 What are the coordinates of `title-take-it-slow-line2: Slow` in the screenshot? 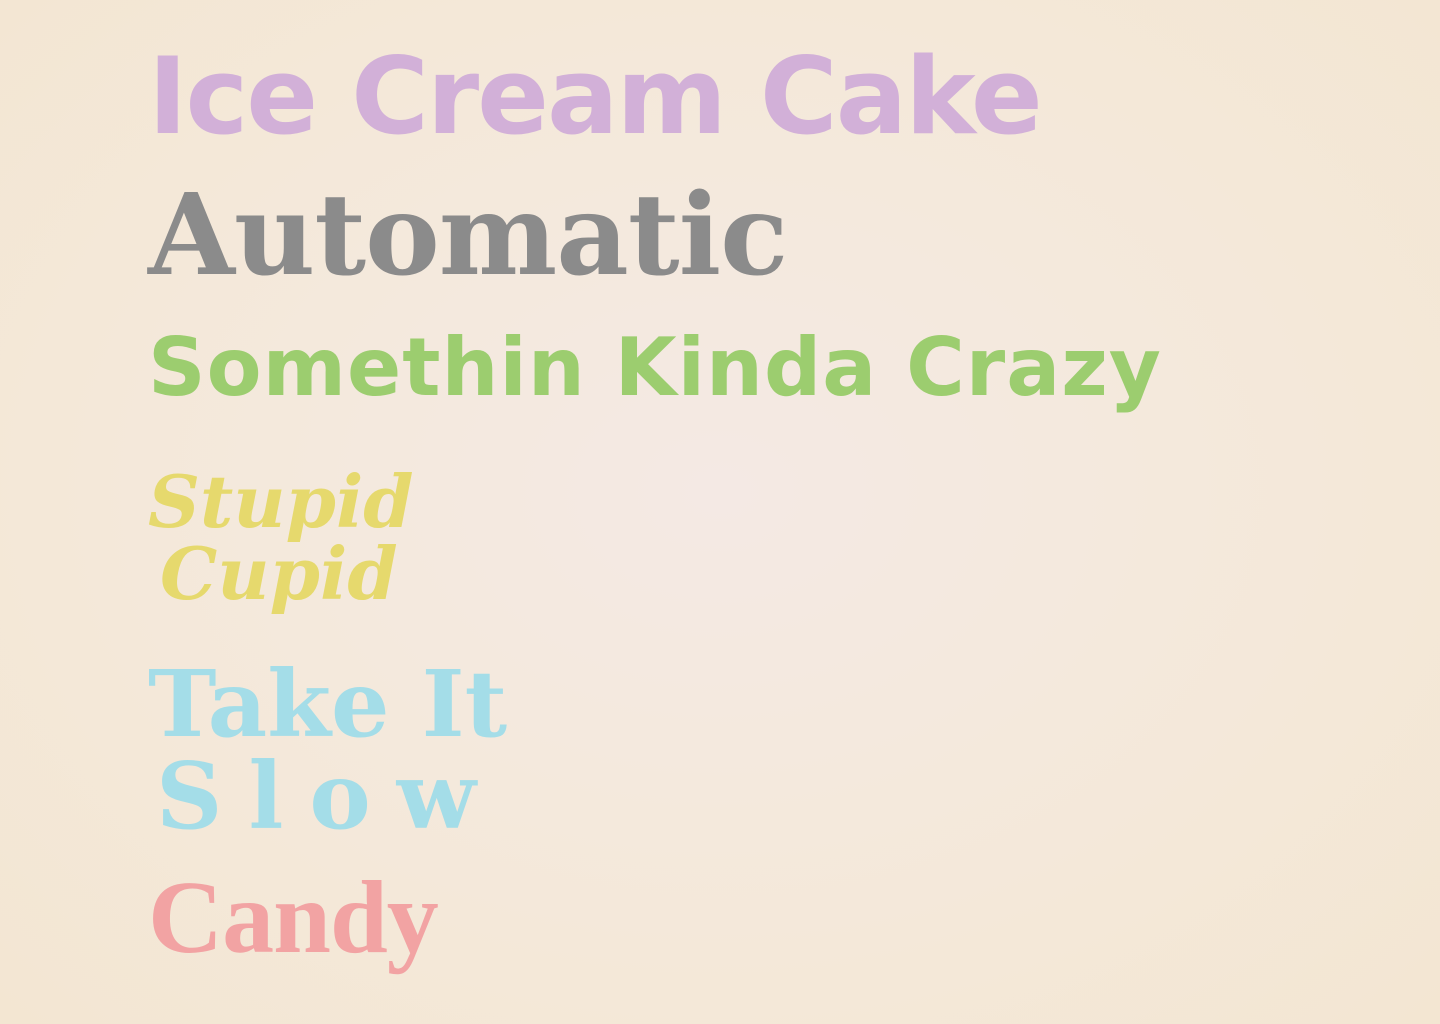 It's located at (329, 796).